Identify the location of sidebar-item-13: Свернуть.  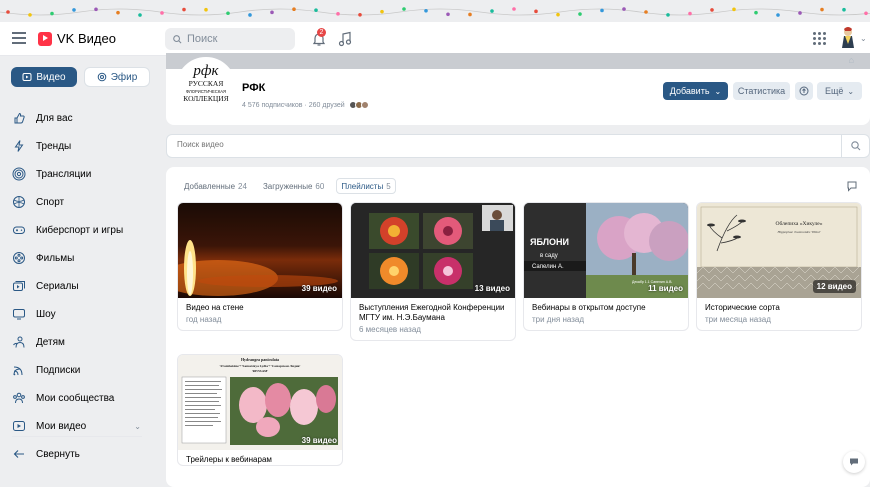
(77, 454).